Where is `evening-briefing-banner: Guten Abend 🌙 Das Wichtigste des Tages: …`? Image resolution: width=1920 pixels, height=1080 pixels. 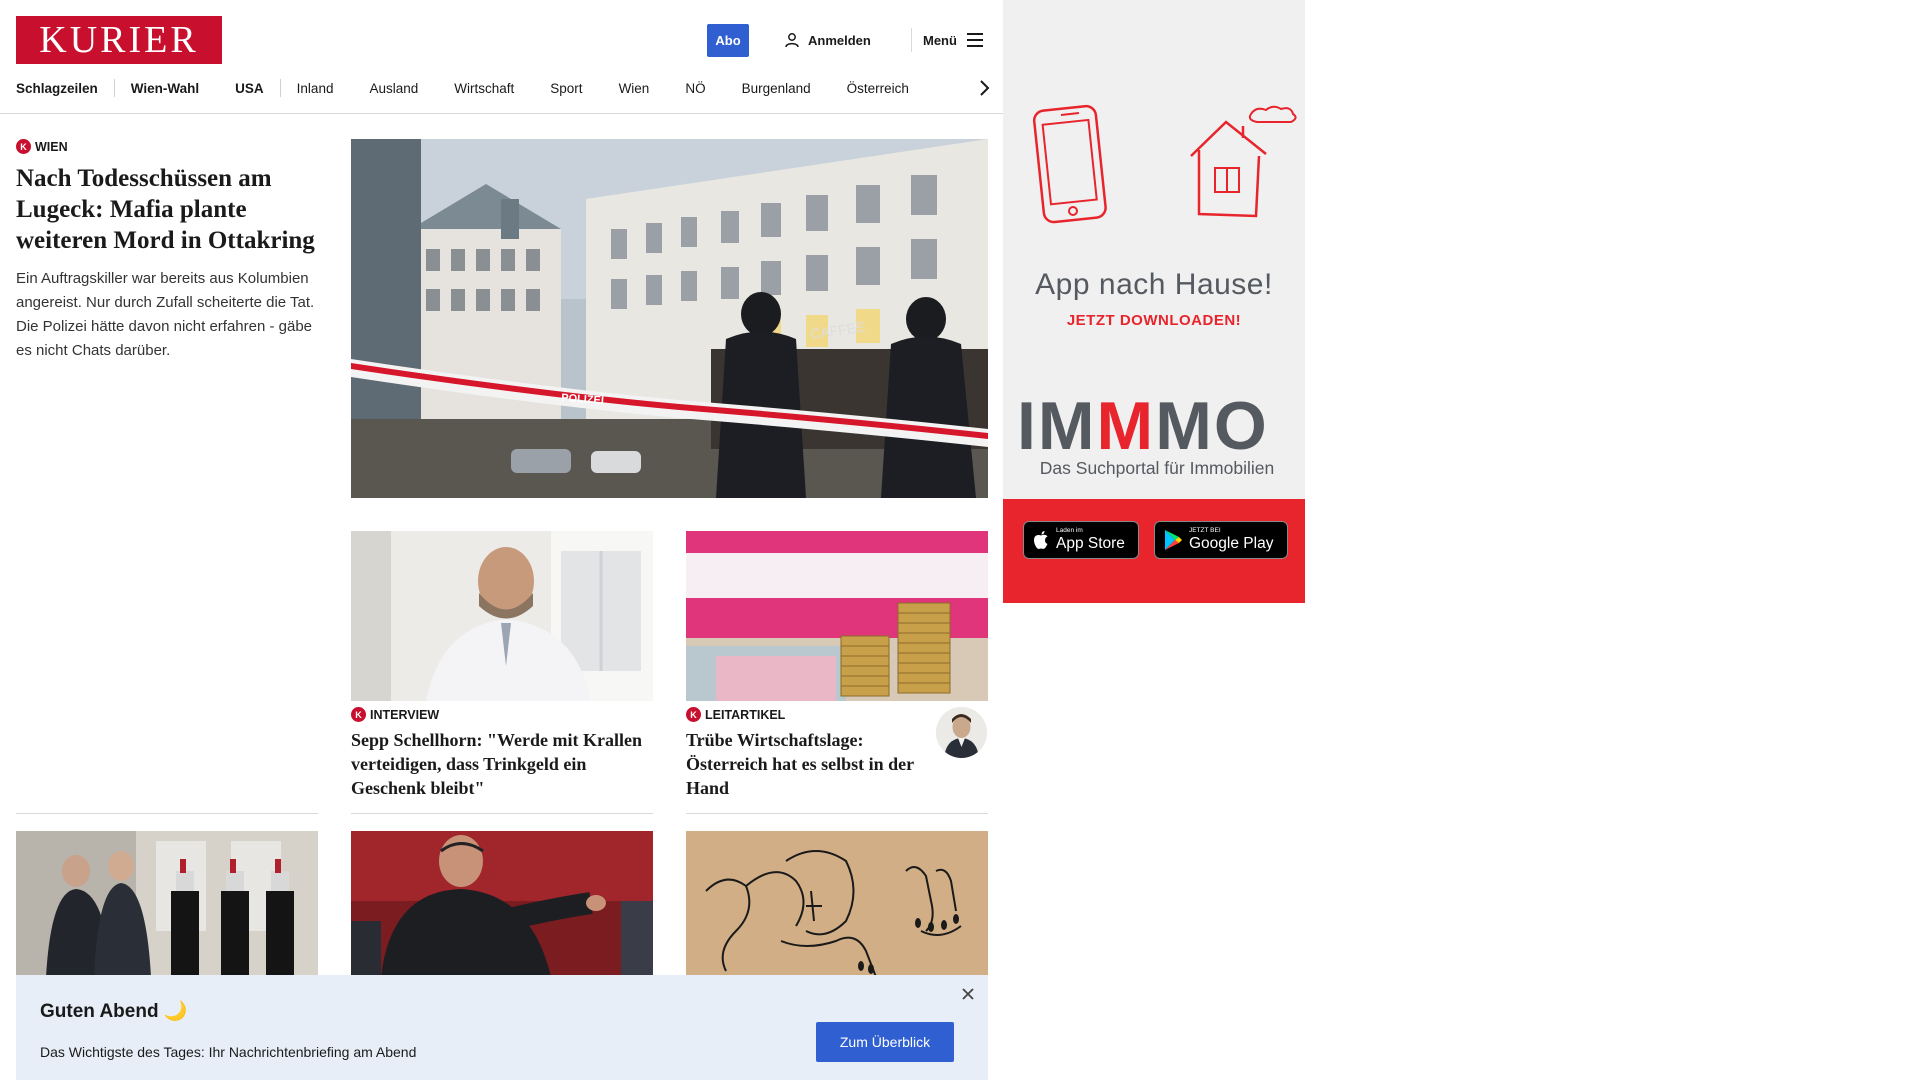
evening-briefing-banner: Guten Abend 🌙 Das Wichtigste des Tages: … is located at coordinates (502, 1027).